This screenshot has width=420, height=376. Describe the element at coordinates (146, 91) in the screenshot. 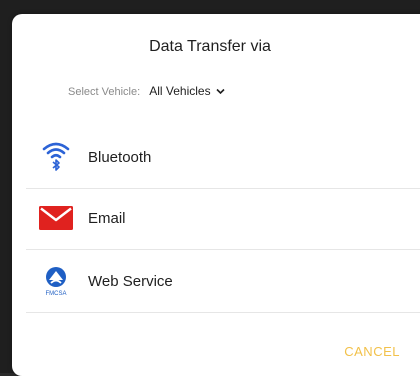

I see `vehicle-select-row: Select Vehicle: All Vehicles` at that location.